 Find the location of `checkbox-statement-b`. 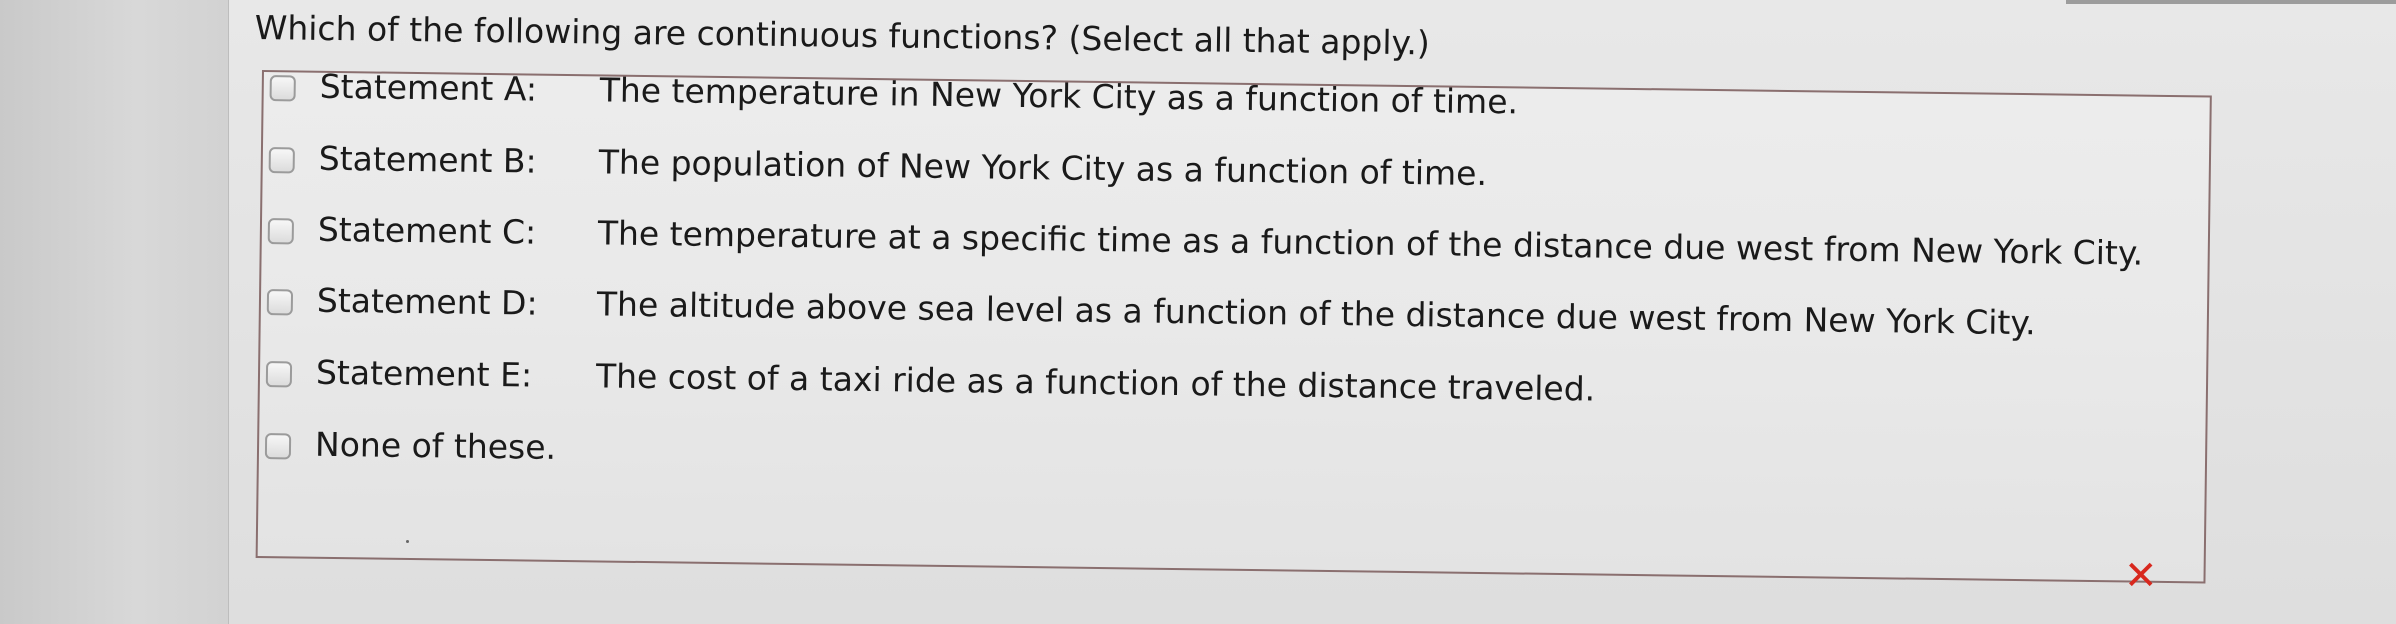

checkbox-statement-b is located at coordinates (281, 160).